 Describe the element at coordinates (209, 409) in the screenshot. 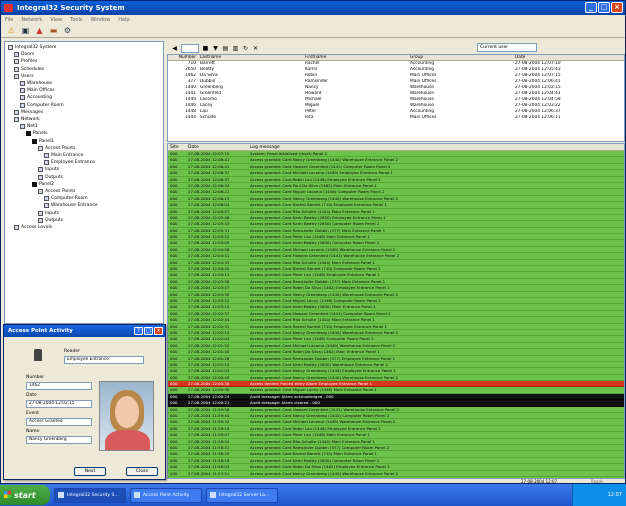

I see `log-cell: 27-08-2004 11:59:58` at that location.